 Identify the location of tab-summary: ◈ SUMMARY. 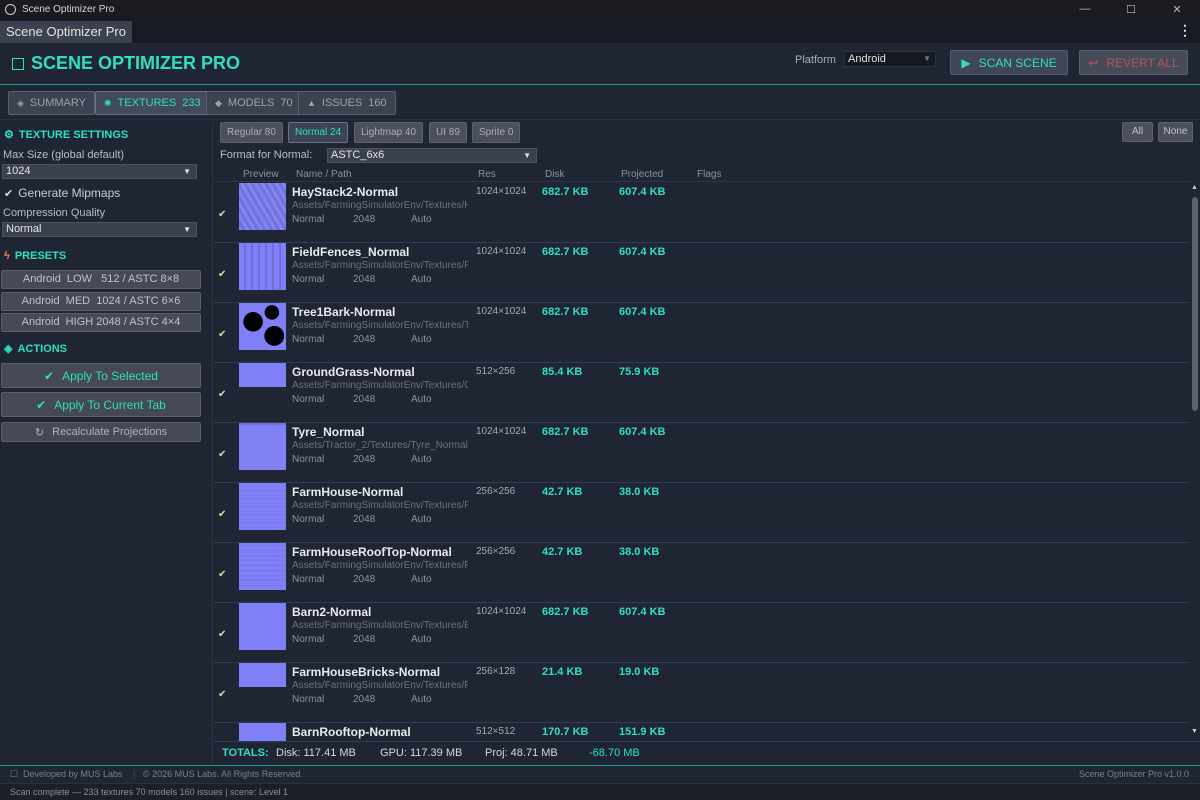
(51, 103).